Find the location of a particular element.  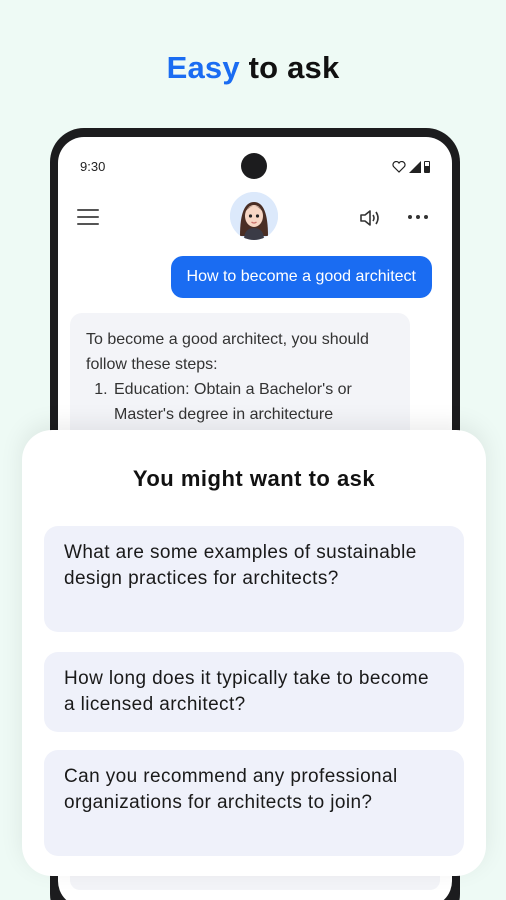

sheet-title: You might want to ask is located at coordinates (254, 478).